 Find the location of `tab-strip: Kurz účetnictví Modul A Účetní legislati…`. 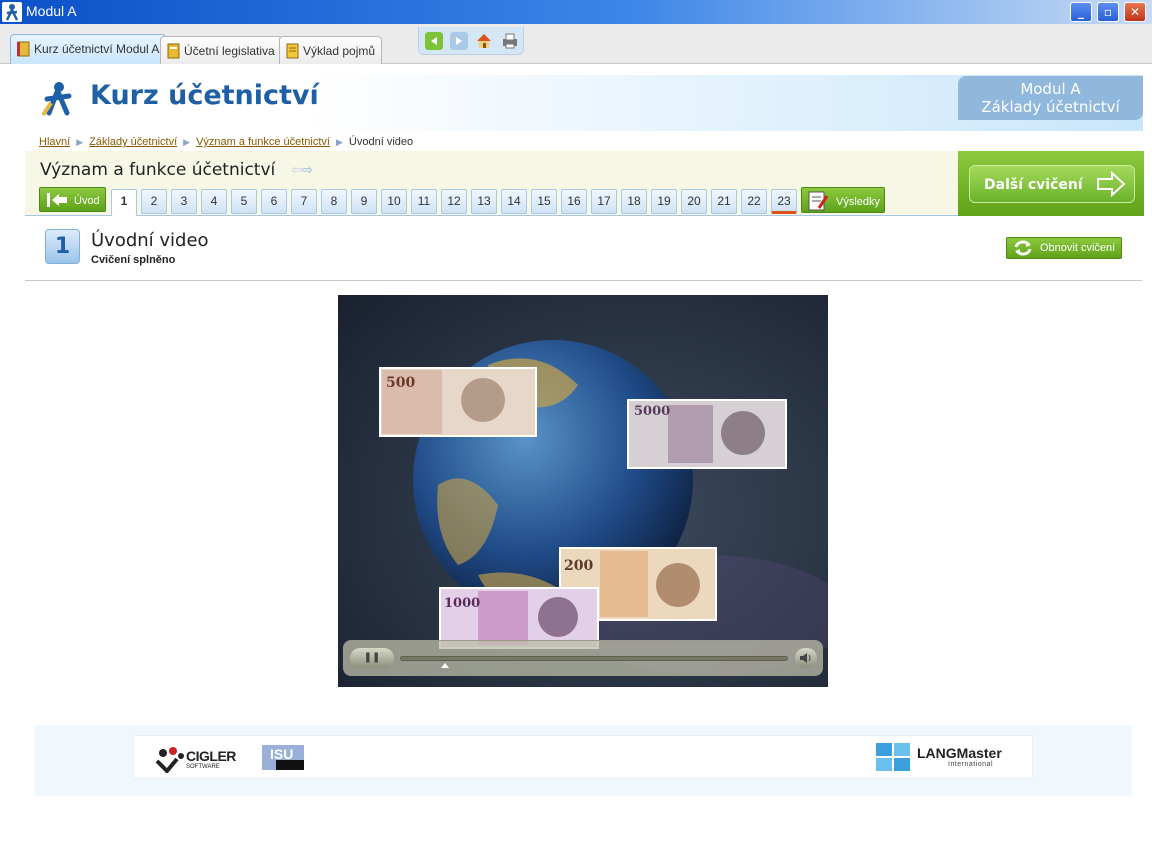

tab-strip: Kurz účetnictví Modul A Účetní legislati… is located at coordinates (576, 44).